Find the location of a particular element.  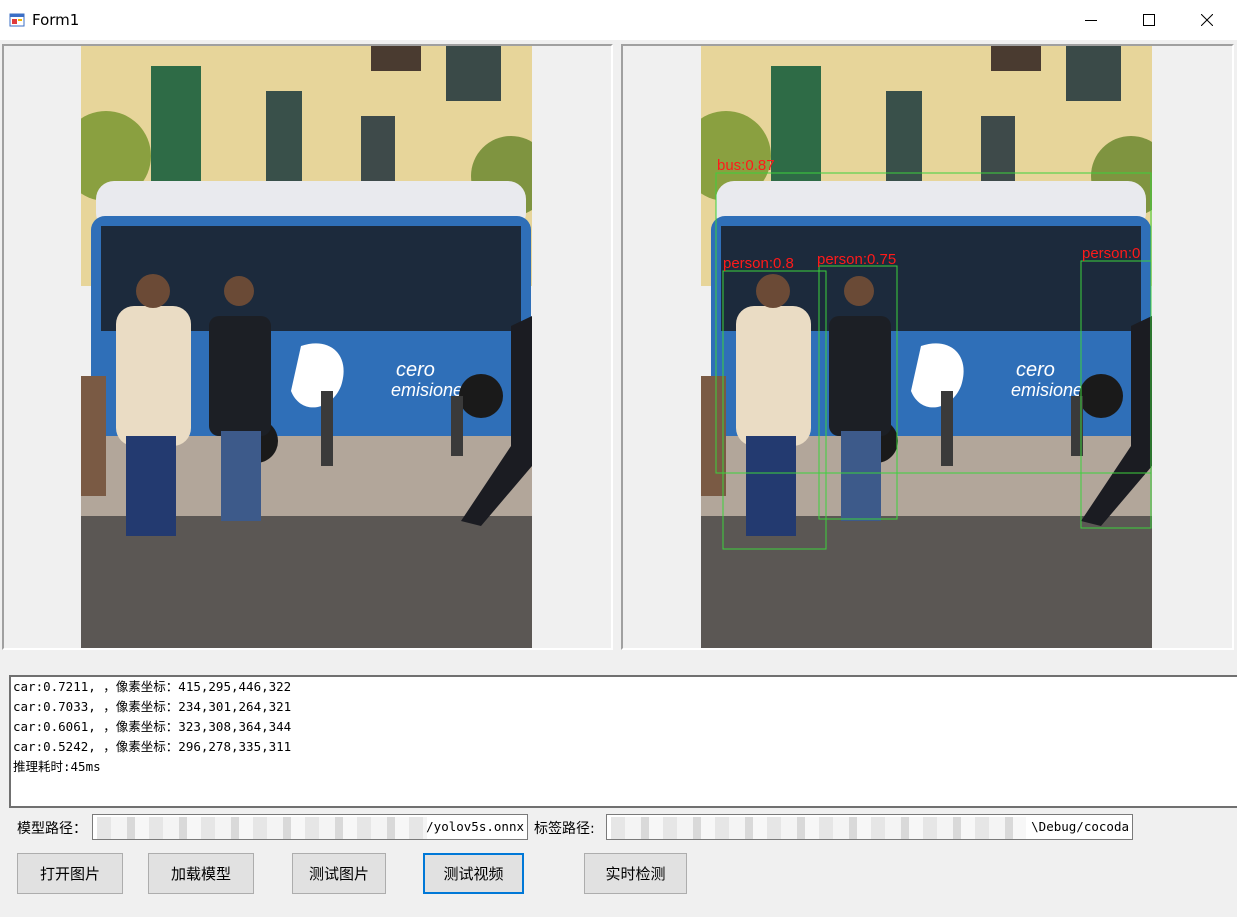

title-bar: Form1 is located at coordinates (618, 20).